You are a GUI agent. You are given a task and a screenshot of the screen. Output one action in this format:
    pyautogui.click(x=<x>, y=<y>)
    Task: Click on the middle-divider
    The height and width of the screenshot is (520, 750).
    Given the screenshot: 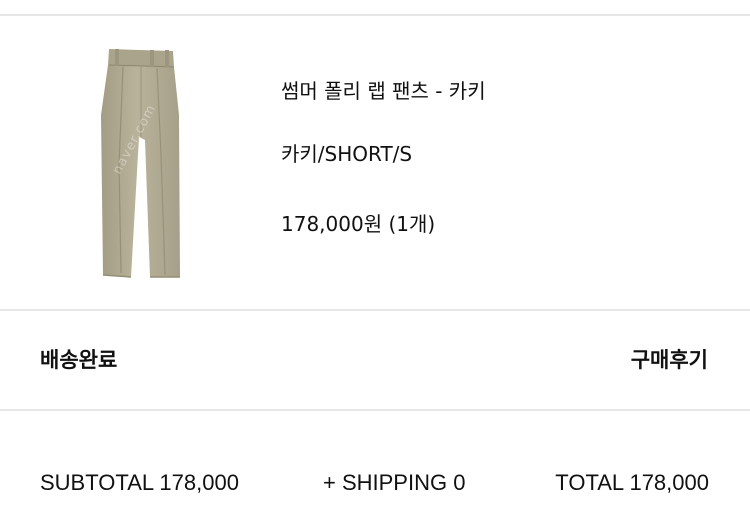 What is the action you would take?
    pyautogui.click(x=375, y=310)
    